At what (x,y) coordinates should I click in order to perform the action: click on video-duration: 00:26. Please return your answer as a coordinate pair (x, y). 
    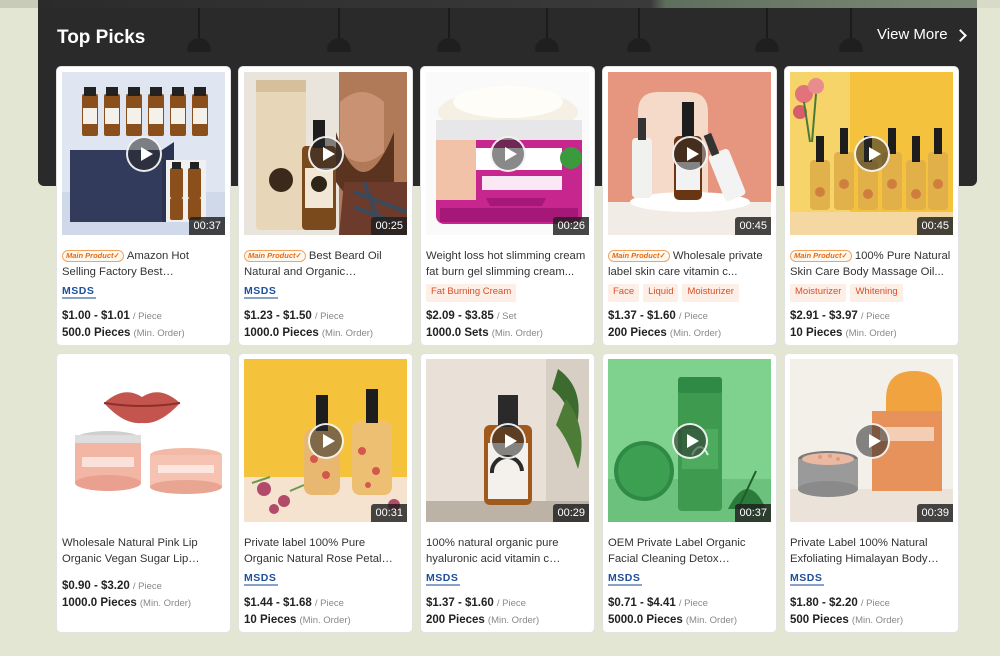
    Looking at the image, I should click on (571, 226).